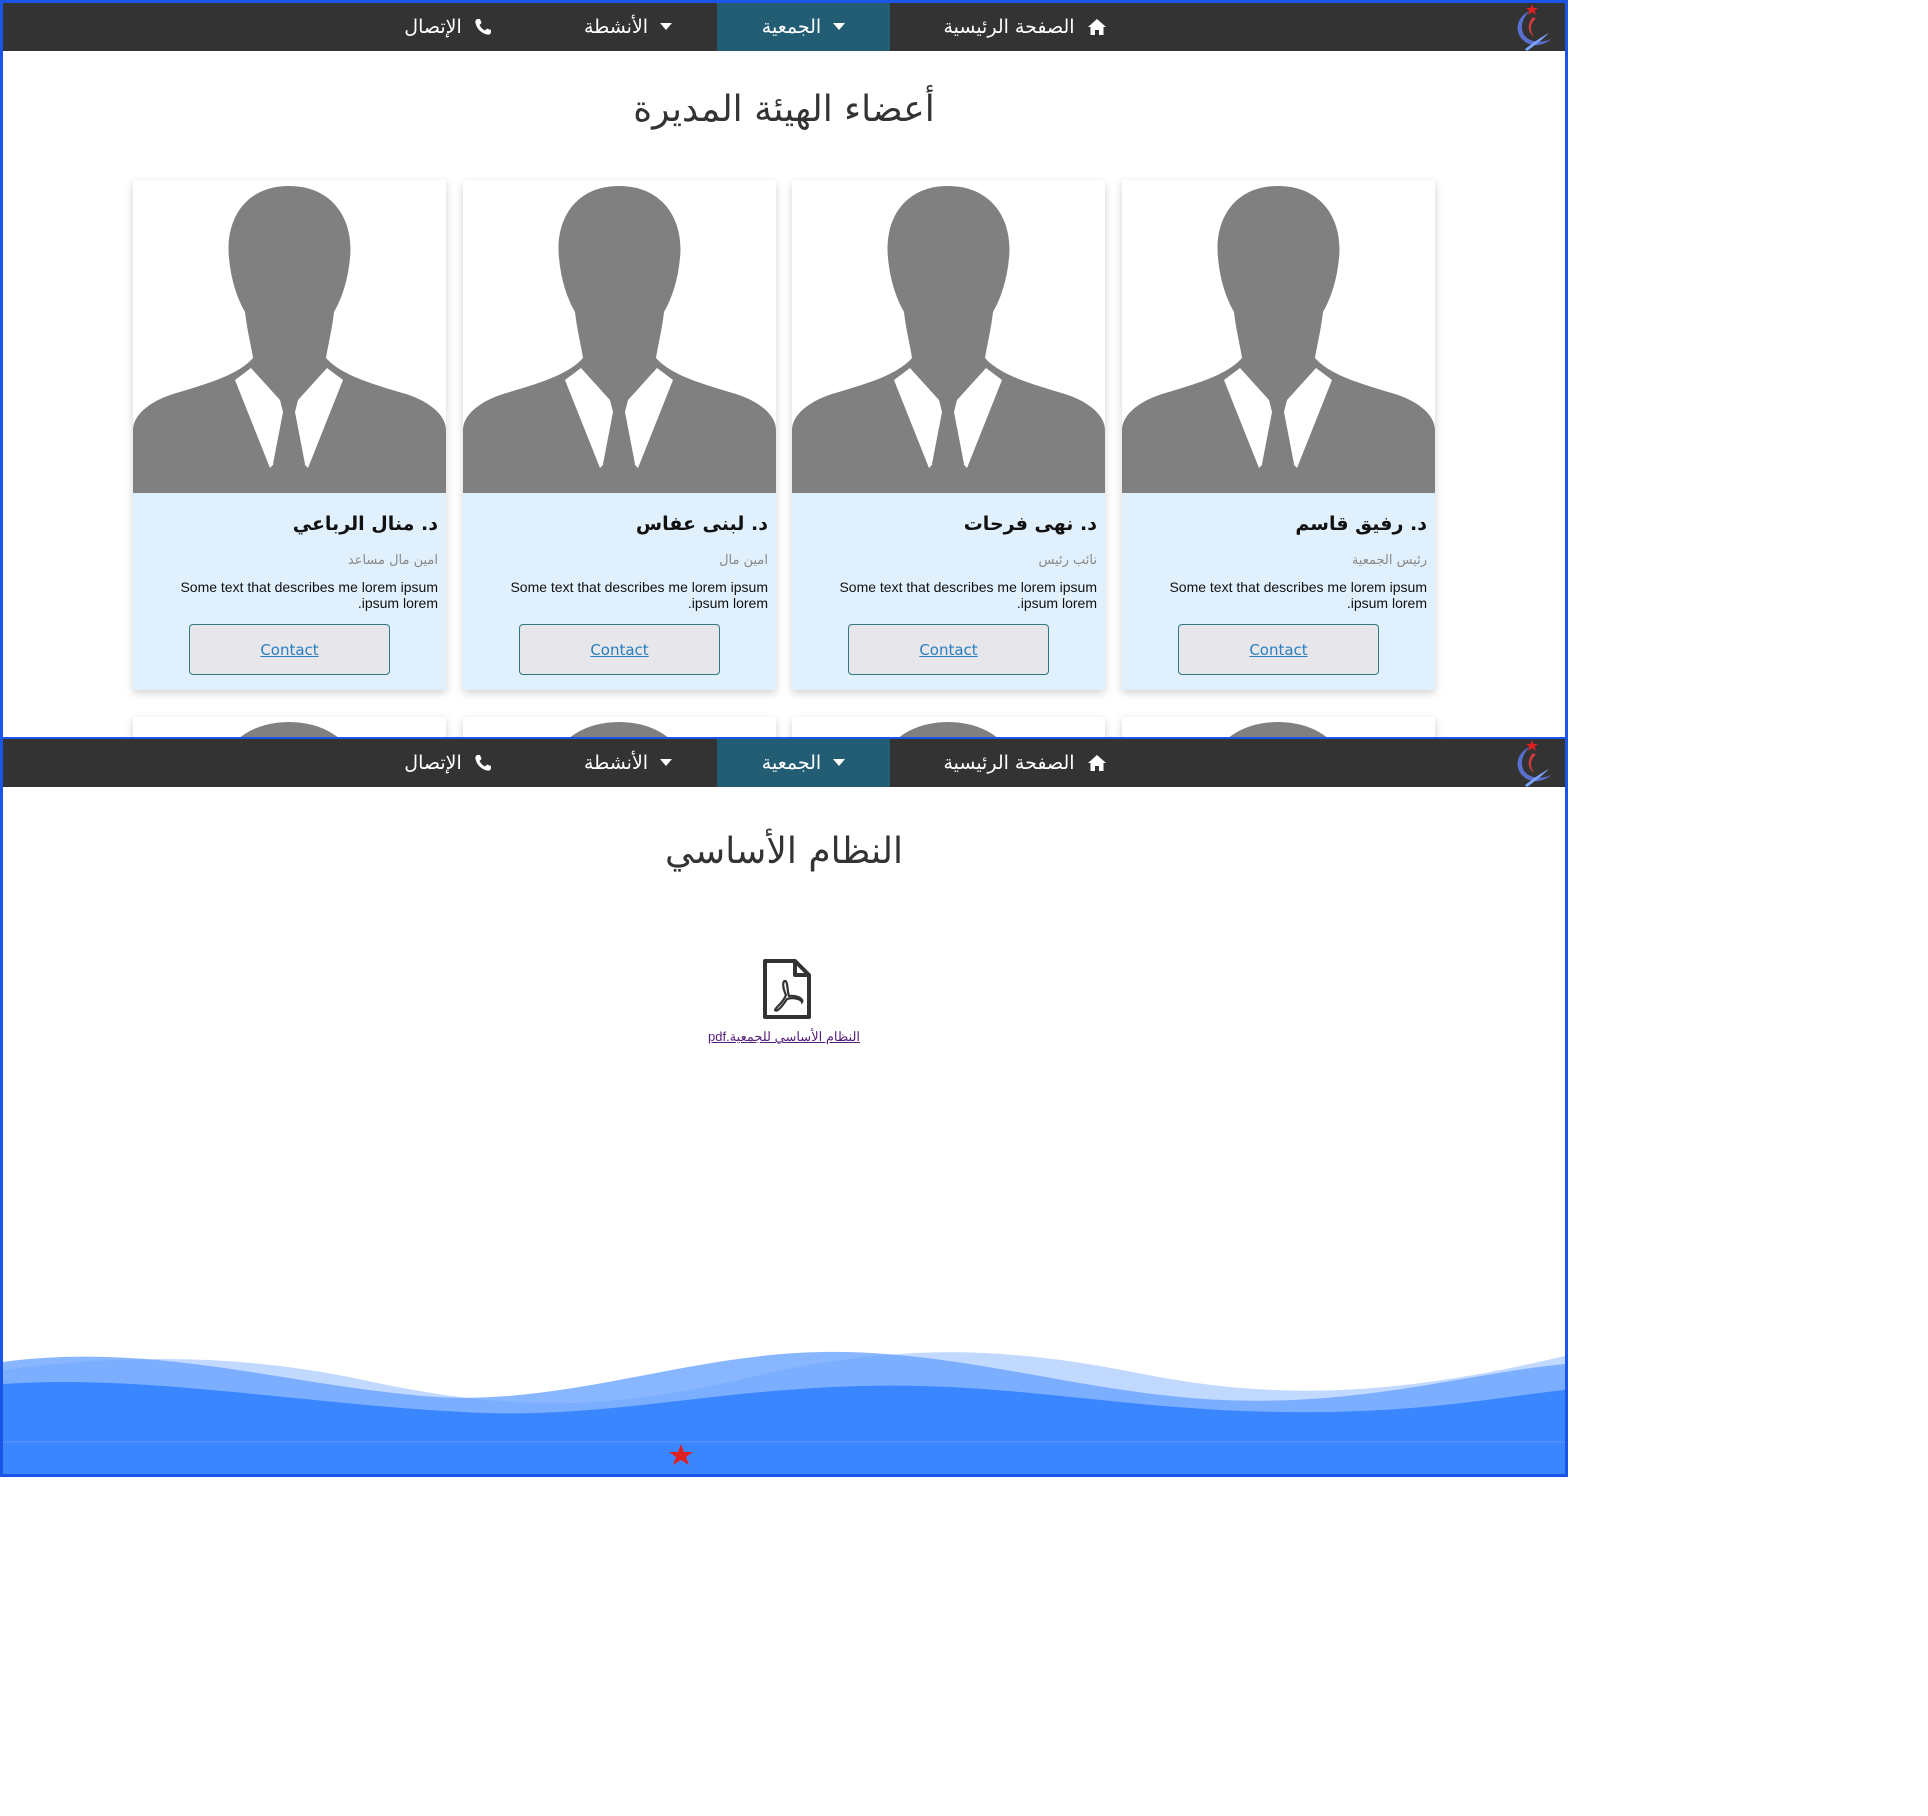 The image size is (1928, 1816). Describe the element at coordinates (784, 1404) in the screenshot. I see `footer-waves` at that location.